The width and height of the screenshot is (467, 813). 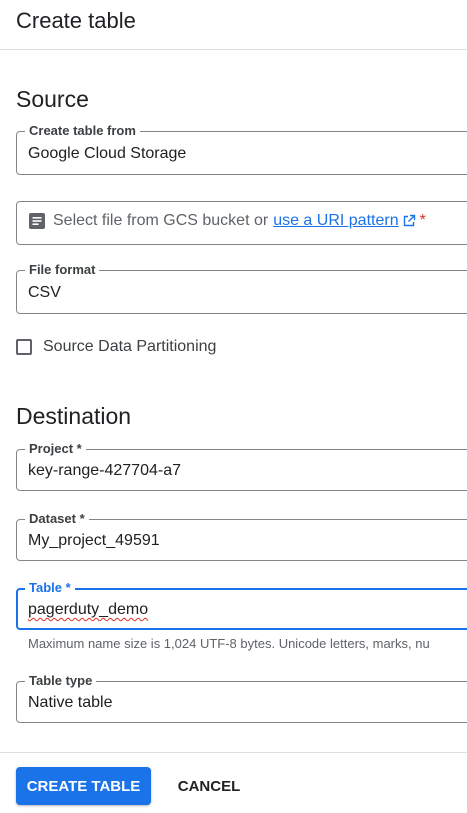 What do you see at coordinates (44, 292) in the screenshot?
I see `file-format-value: CSV` at bounding box center [44, 292].